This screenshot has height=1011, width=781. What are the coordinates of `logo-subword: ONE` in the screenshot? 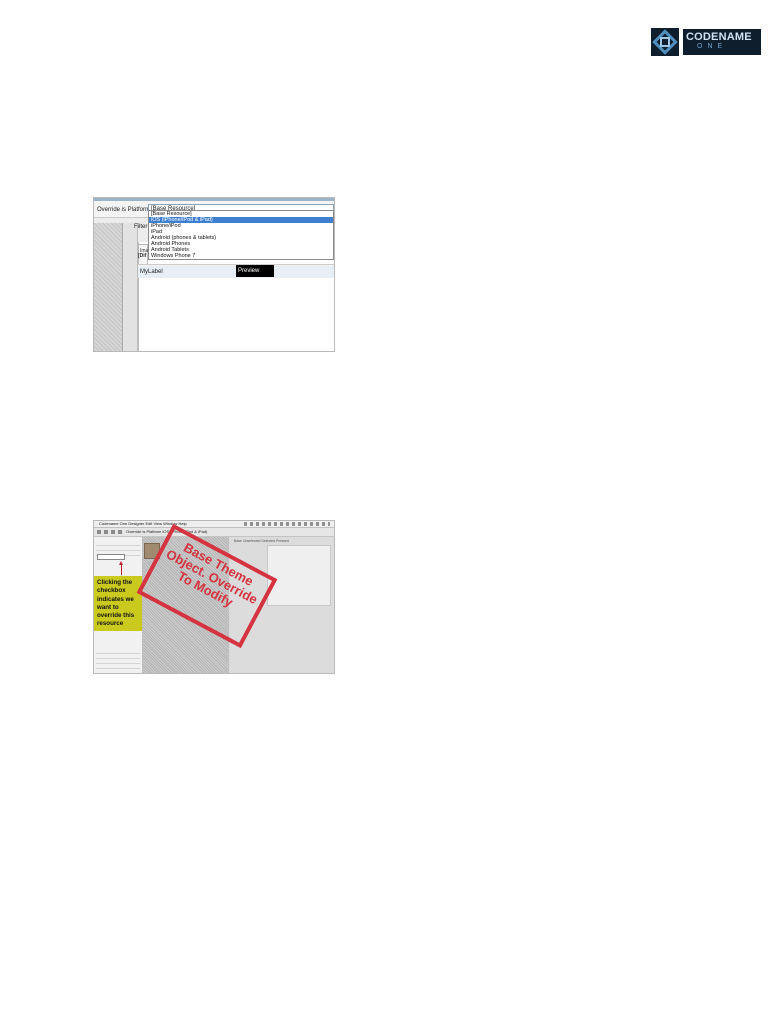 It's located at (712, 46).